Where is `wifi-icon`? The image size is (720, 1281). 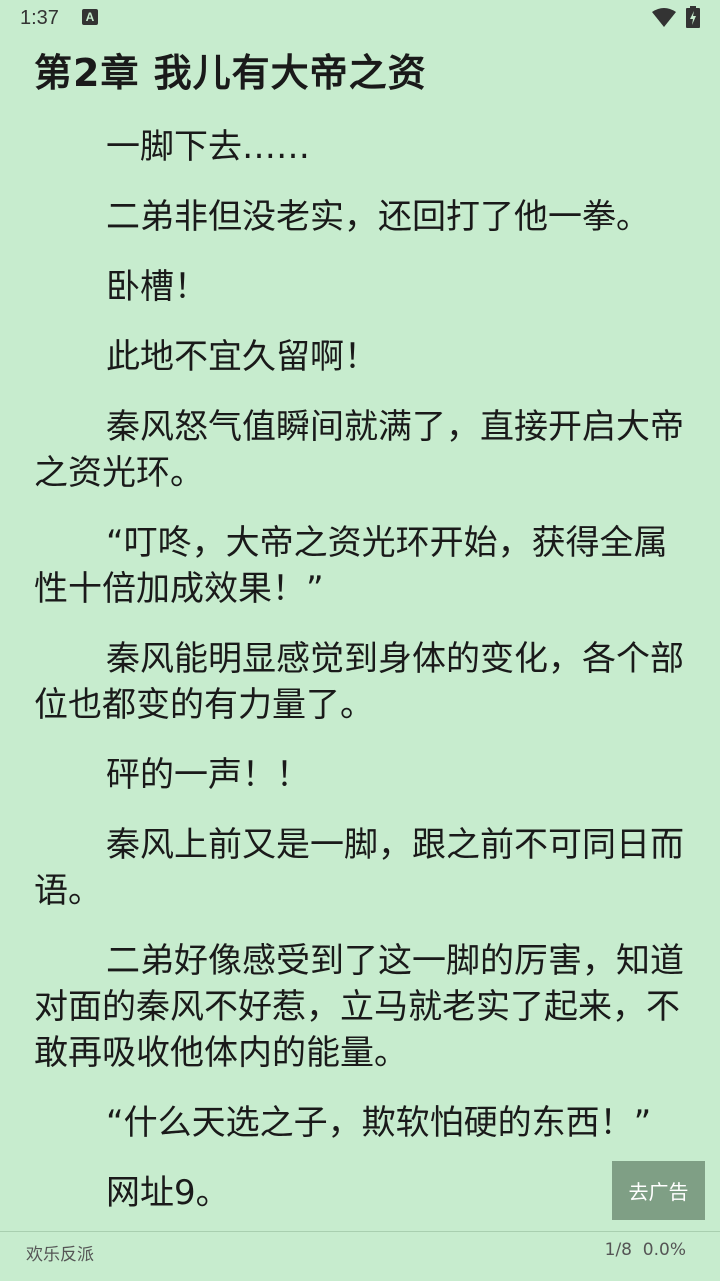
wifi-icon is located at coordinates (664, 17).